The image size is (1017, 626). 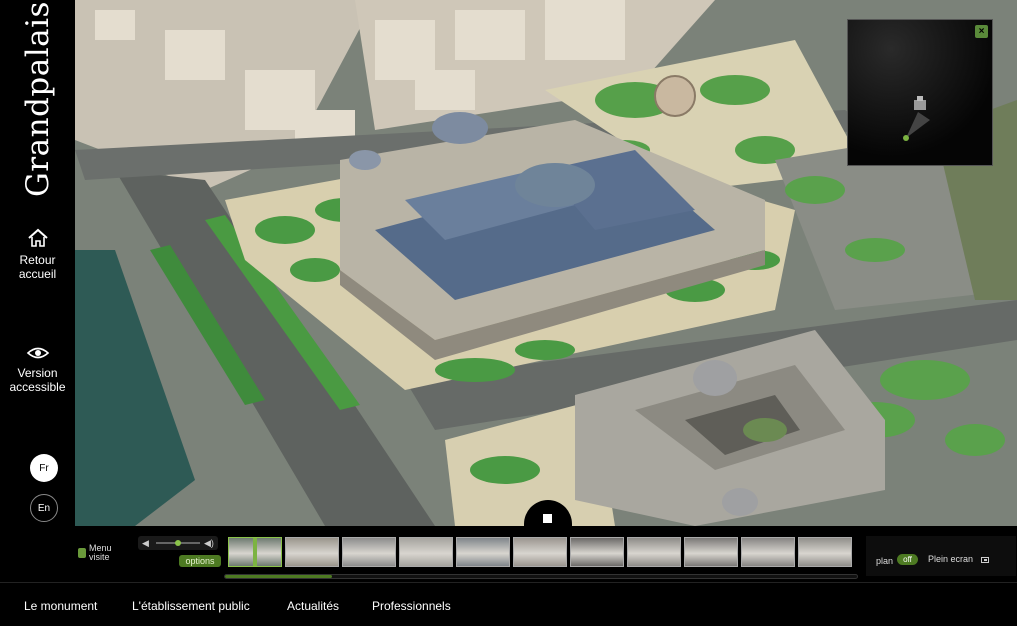 I want to click on fullscreen-icon, so click(x=985, y=560).